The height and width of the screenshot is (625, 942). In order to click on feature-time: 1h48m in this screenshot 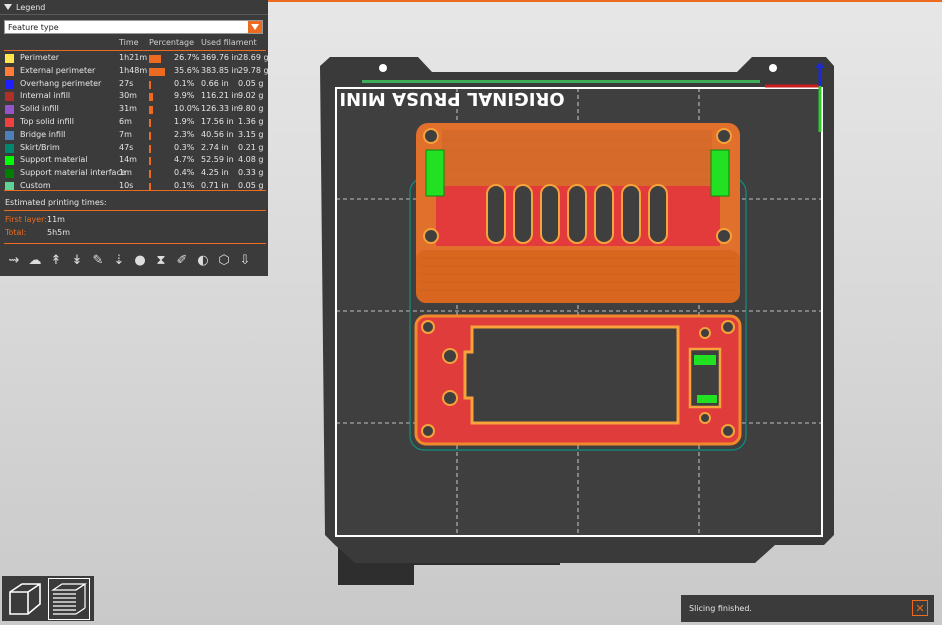, I will do `click(133, 70)`.